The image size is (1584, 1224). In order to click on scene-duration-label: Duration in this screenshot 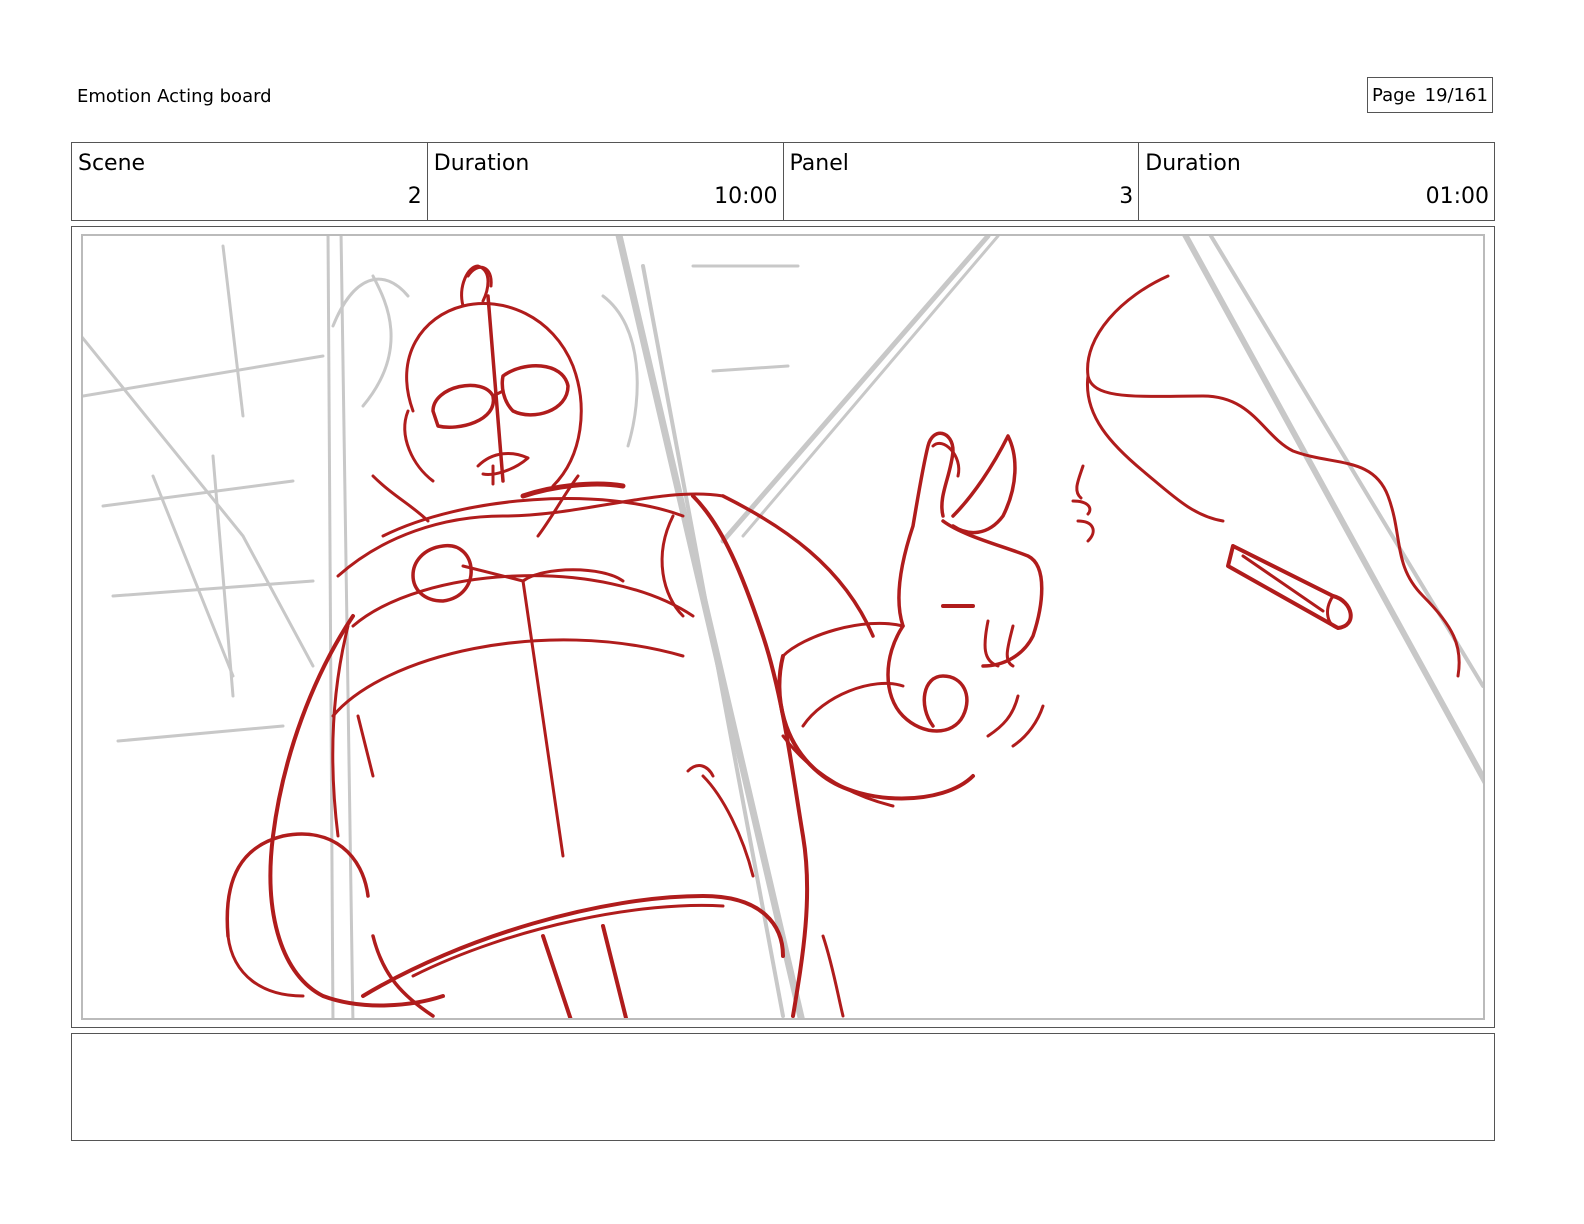, I will do `click(481, 163)`.